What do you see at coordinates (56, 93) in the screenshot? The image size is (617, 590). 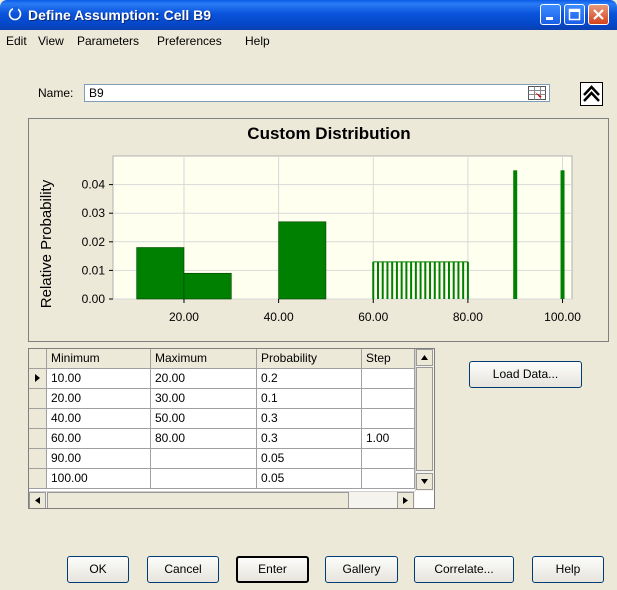 I see `name-label: Name:` at bounding box center [56, 93].